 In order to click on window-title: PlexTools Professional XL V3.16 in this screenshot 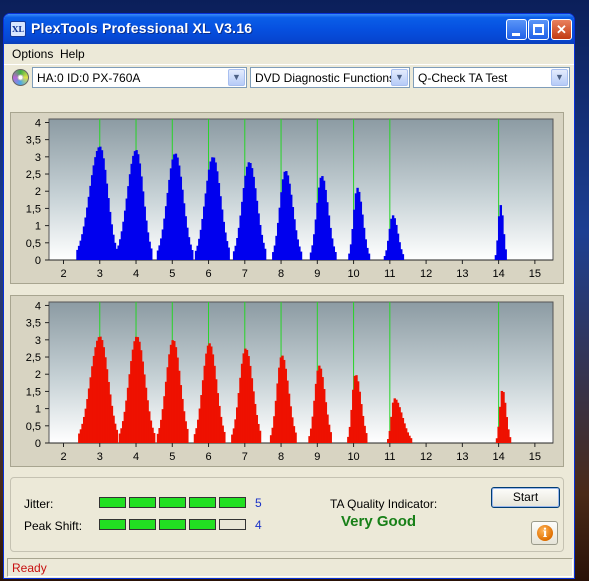, I will do `click(142, 28)`.